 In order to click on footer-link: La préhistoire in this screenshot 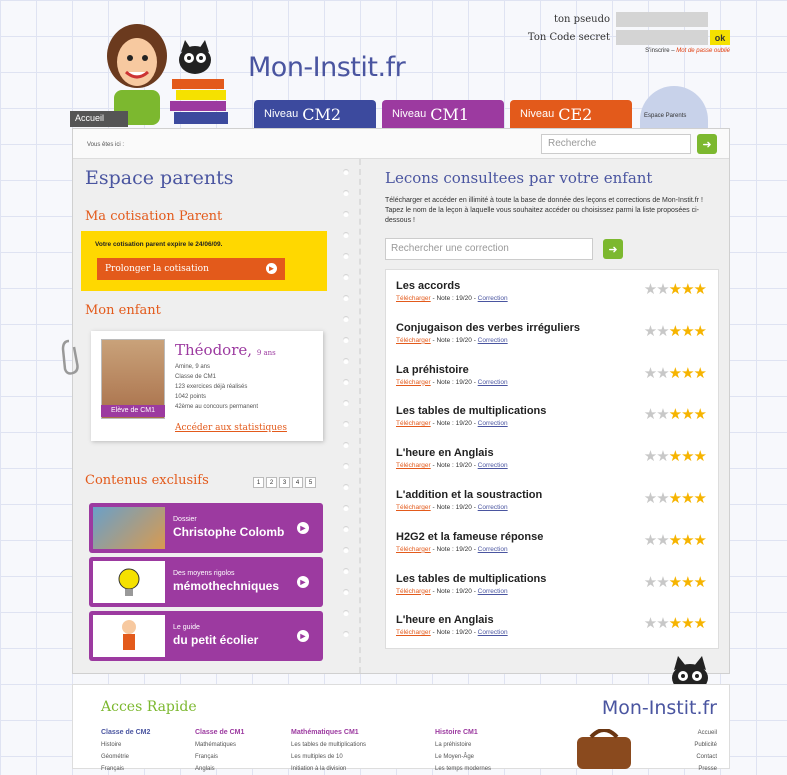, I will do `click(463, 745)`.